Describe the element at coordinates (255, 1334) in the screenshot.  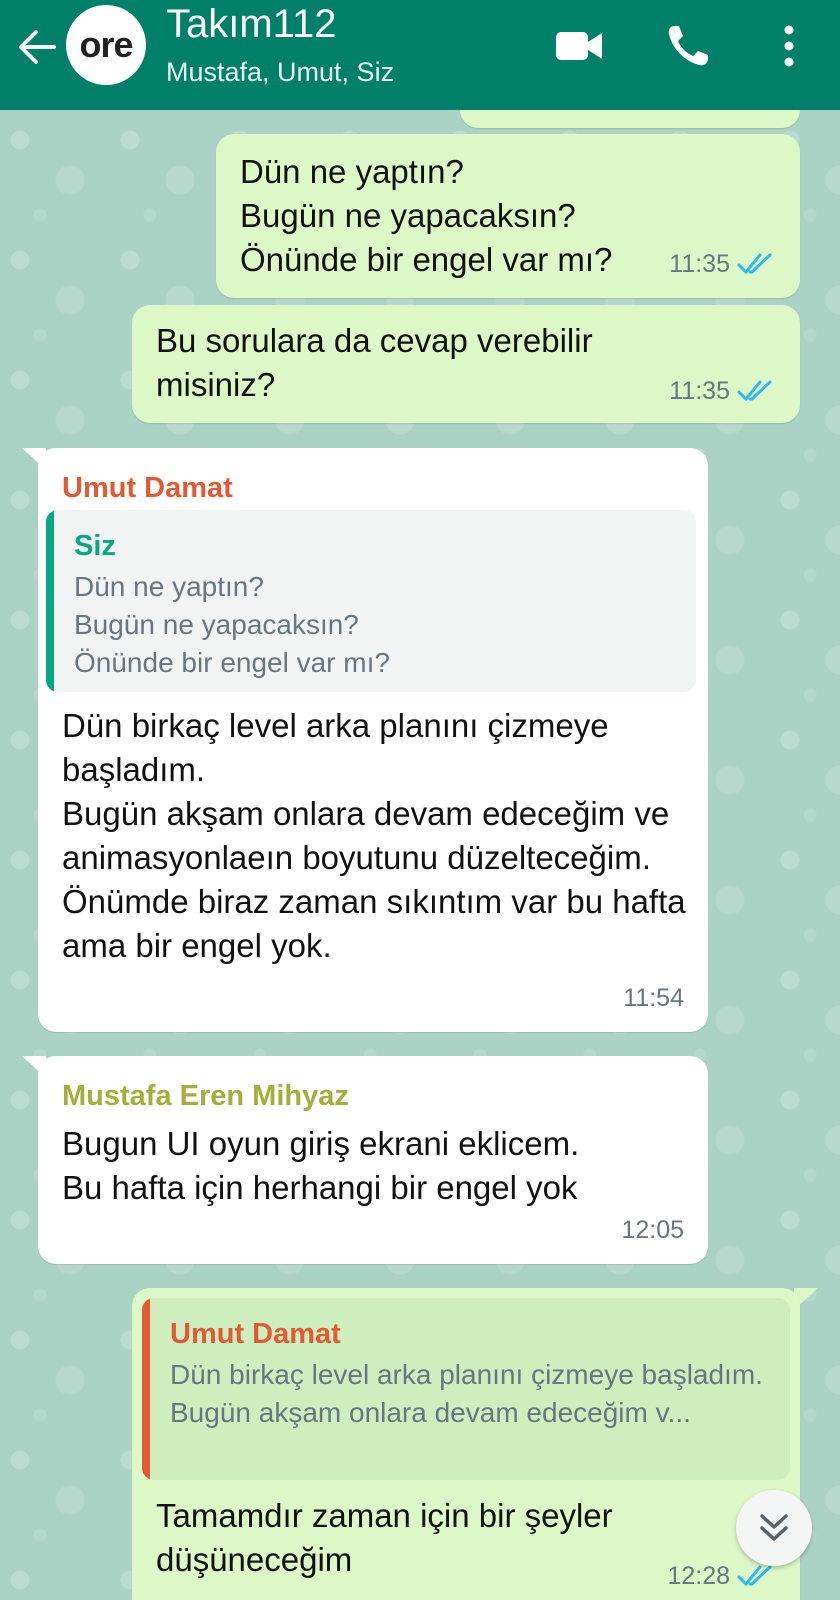
I see `quoted-sender: Umut Damat` at that location.